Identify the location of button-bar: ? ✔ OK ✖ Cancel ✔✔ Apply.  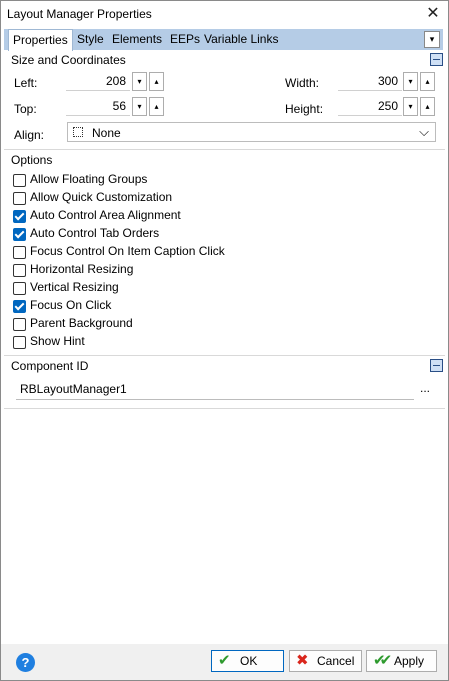
(224, 662).